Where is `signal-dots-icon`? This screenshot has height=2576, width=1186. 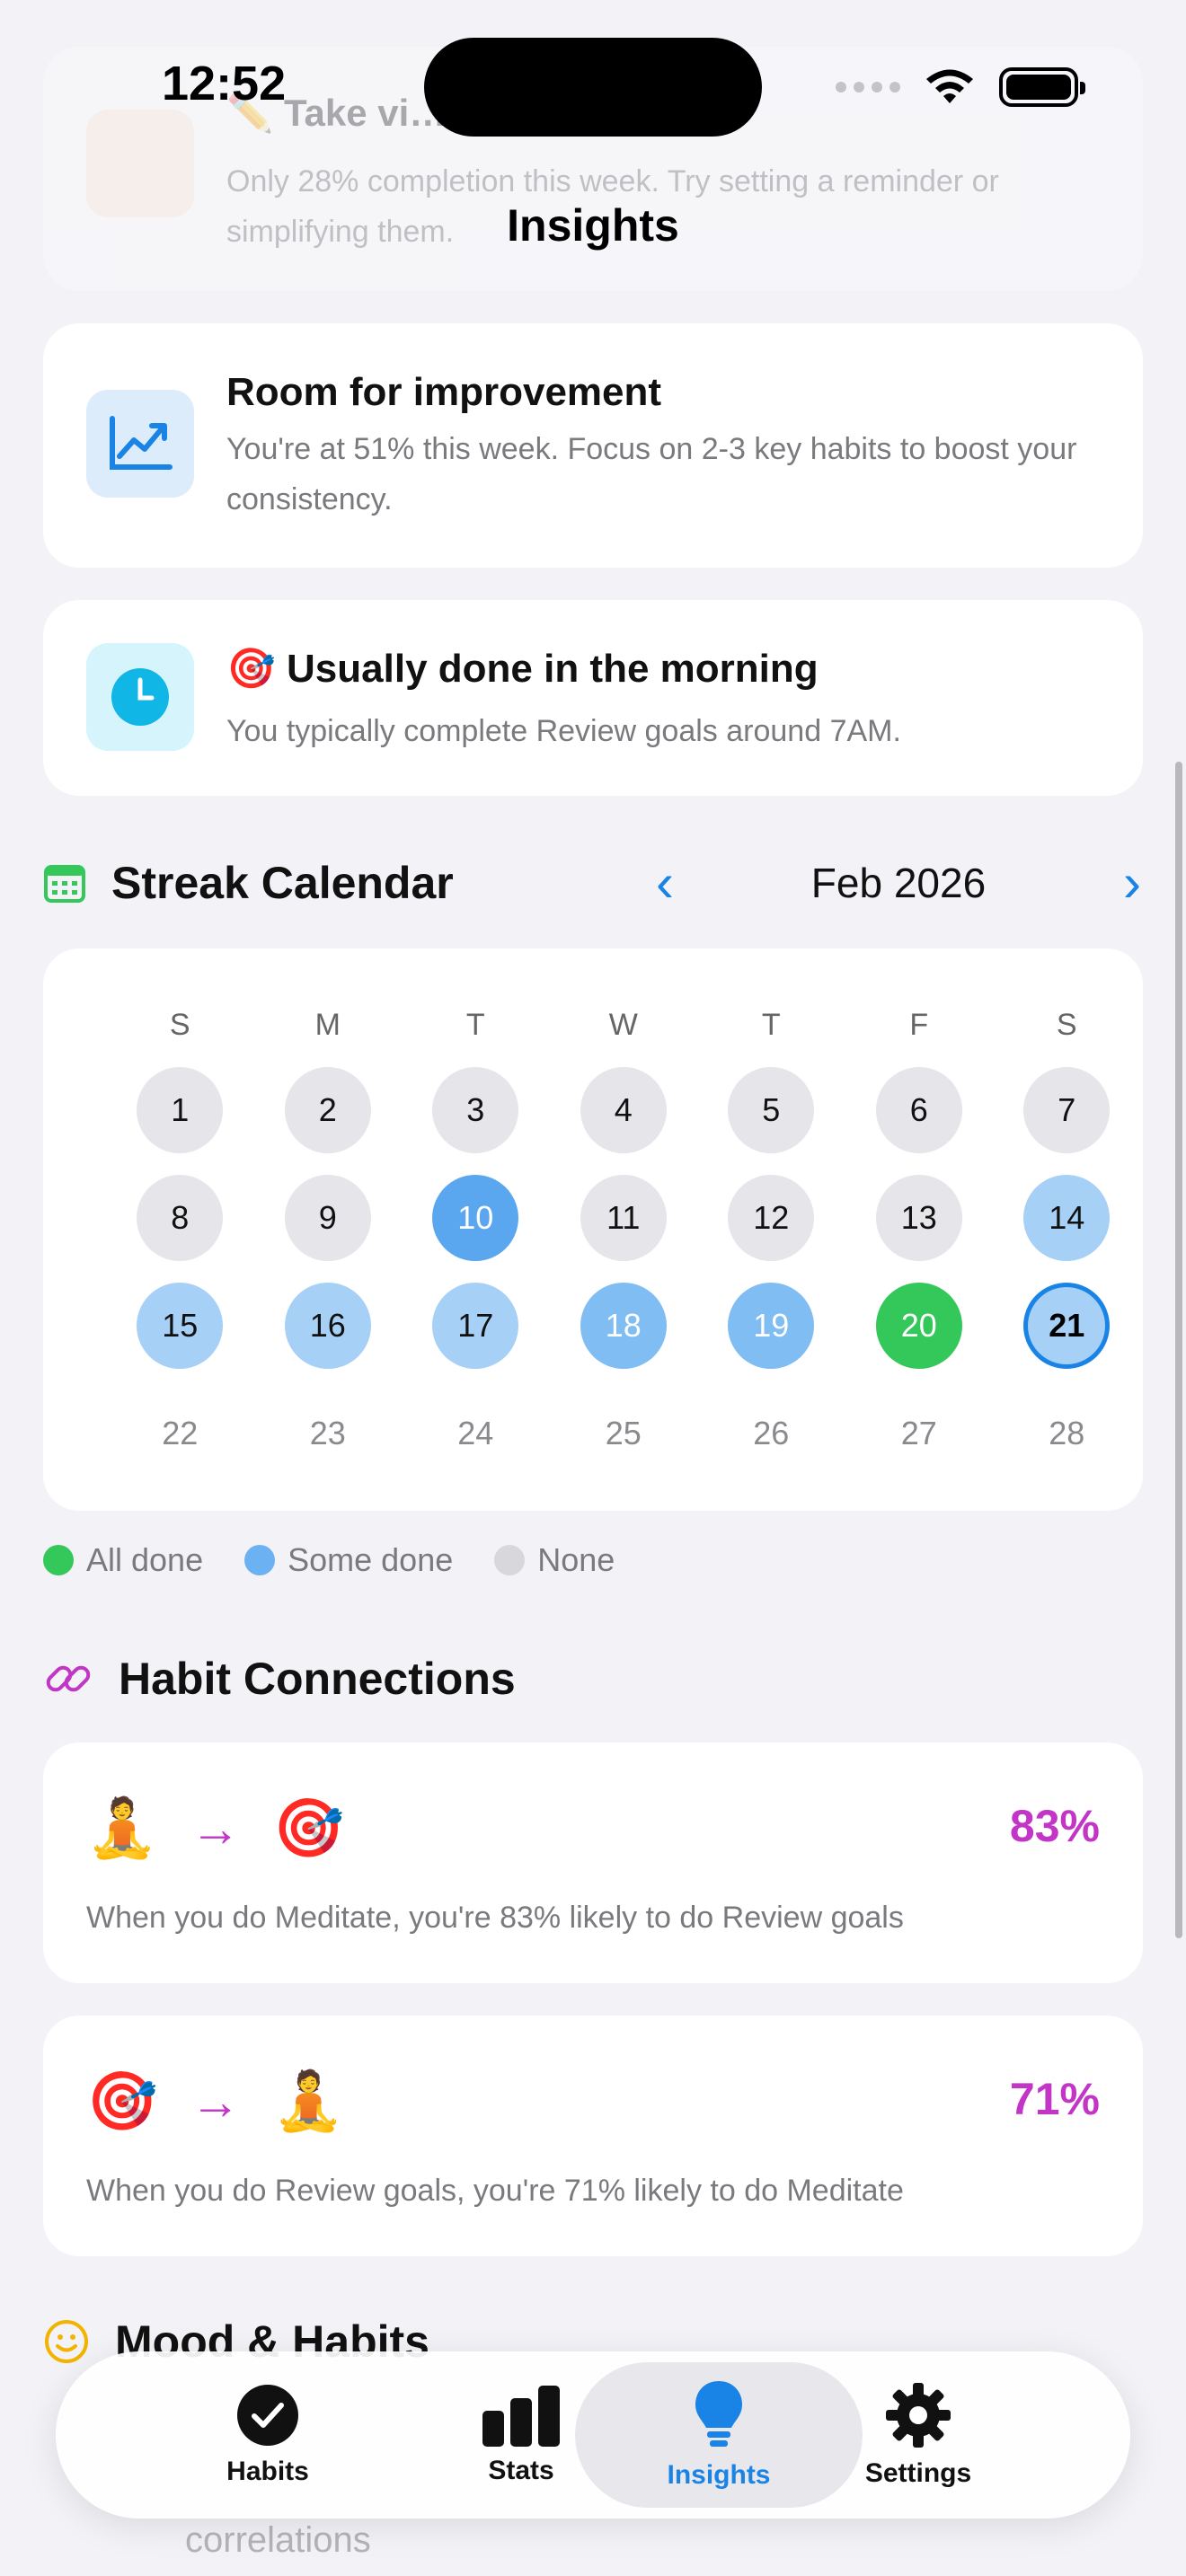 signal-dots-icon is located at coordinates (868, 87).